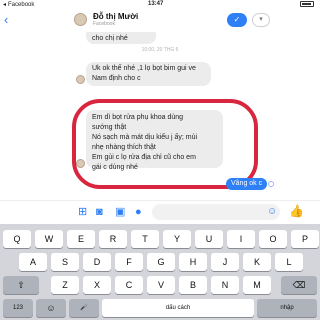 The image size is (320, 320). I want to click on key-row1-0: Q, so click(17, 239).